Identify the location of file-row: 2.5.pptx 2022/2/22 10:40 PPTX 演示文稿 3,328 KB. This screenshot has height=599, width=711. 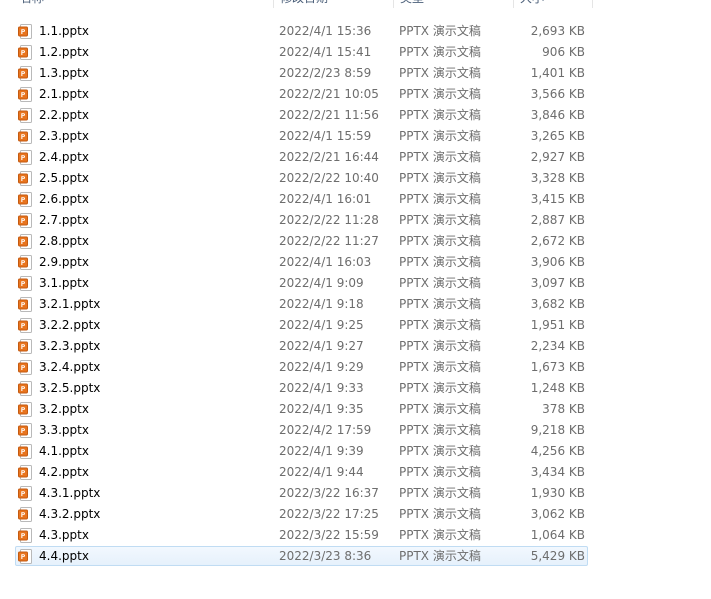
(355, 178).